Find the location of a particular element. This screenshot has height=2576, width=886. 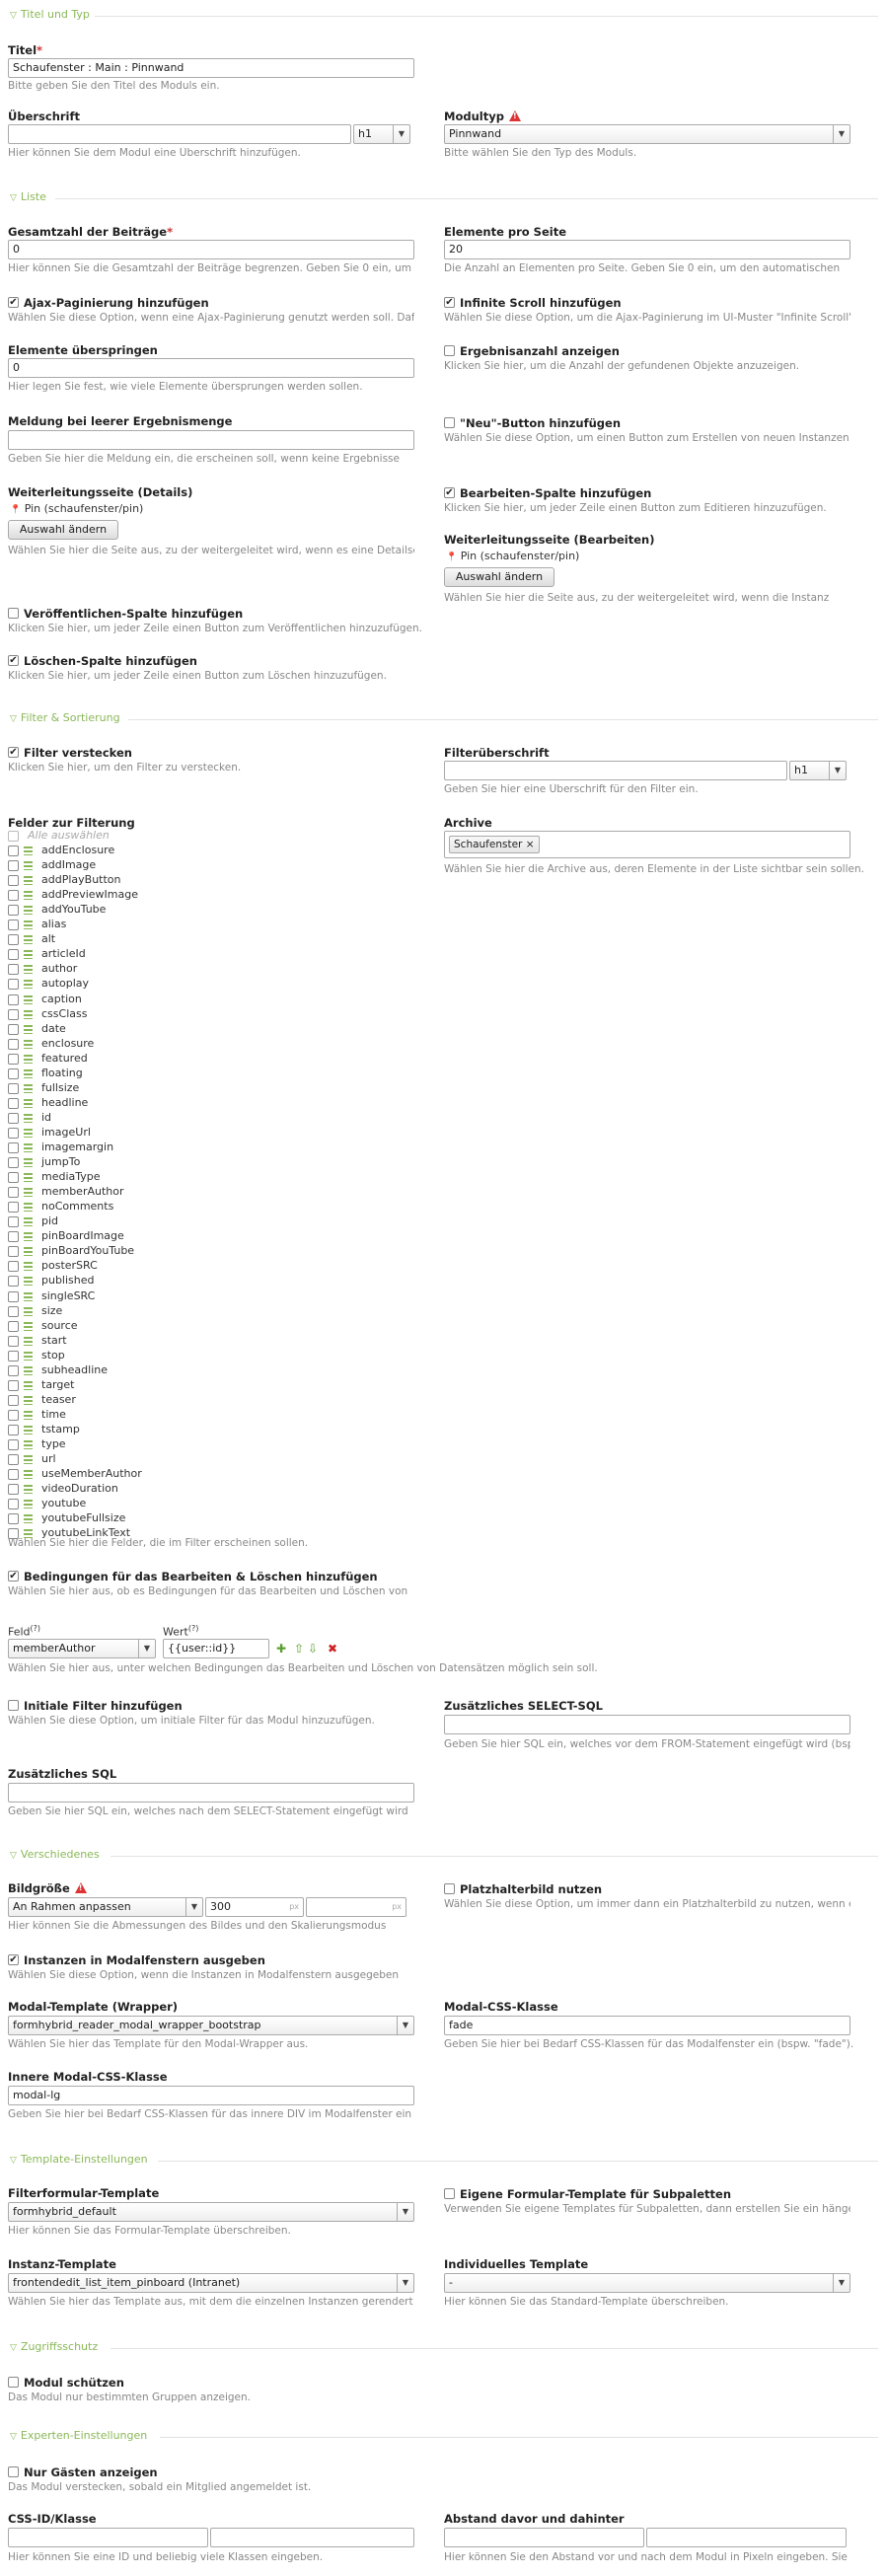

abstand-dahinter-input is located at coordinates (746, 2537).